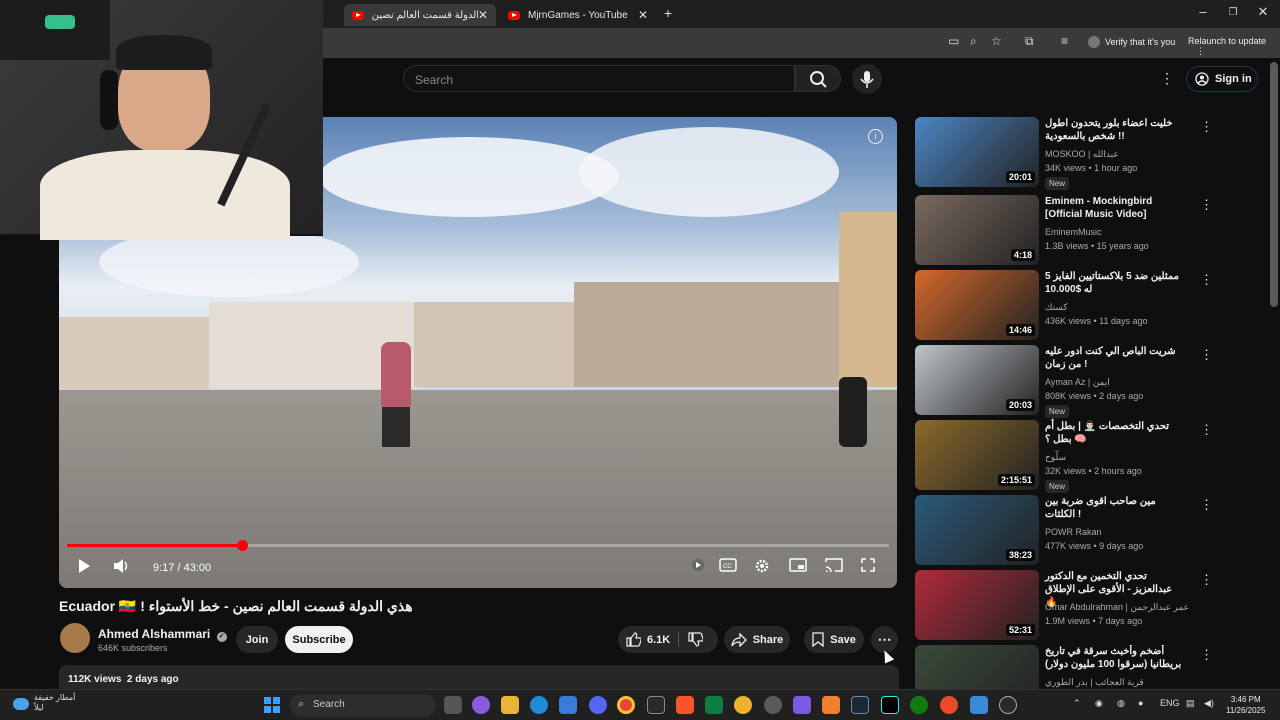 This screenshot has height=720, width=1280. I want to click on play-button, so click(84, 567).